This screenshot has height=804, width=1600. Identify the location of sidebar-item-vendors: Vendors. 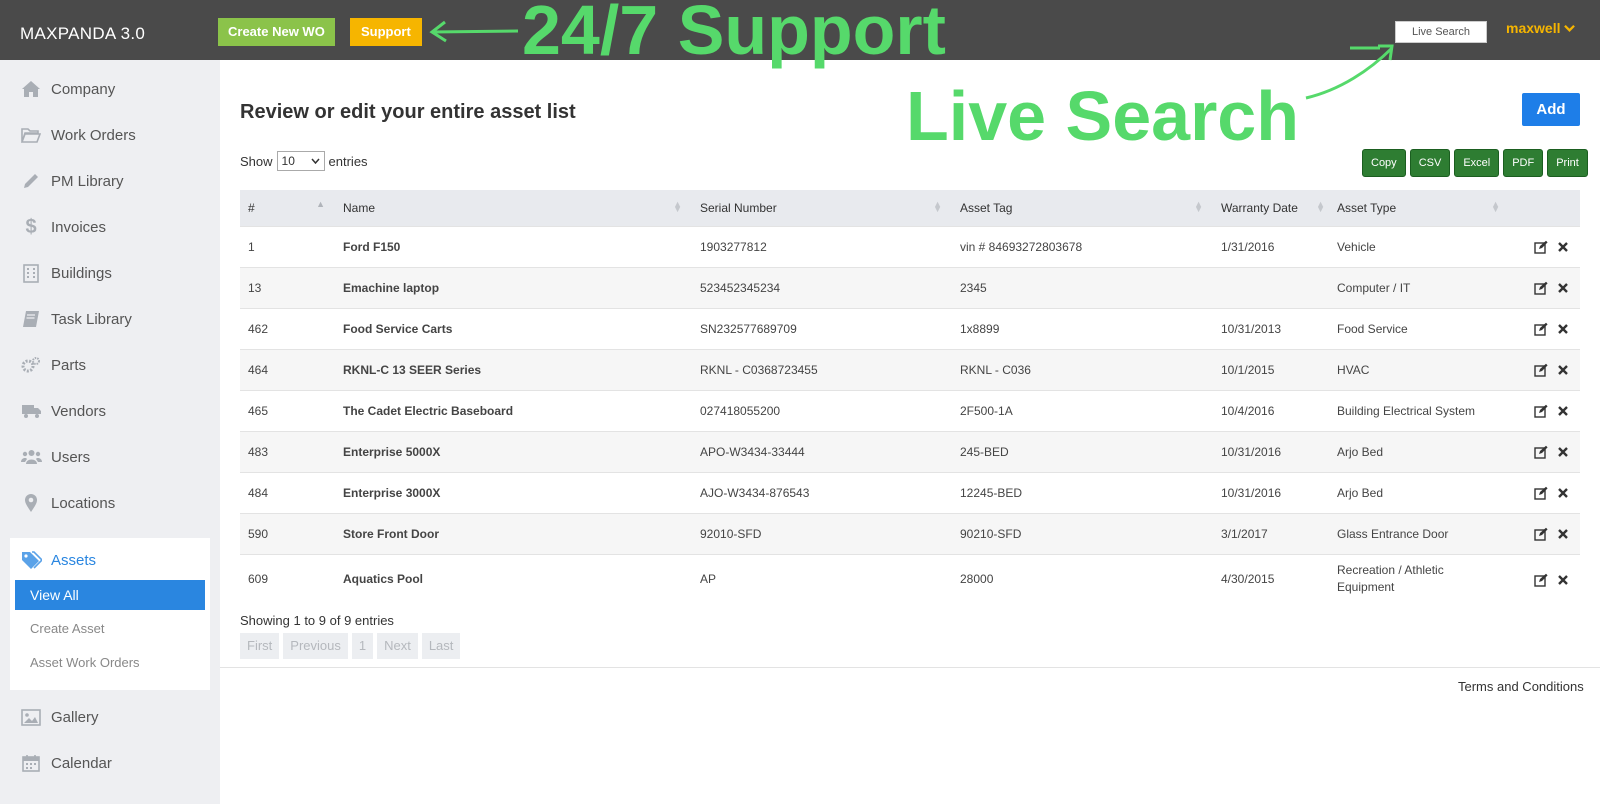
(110, 411).